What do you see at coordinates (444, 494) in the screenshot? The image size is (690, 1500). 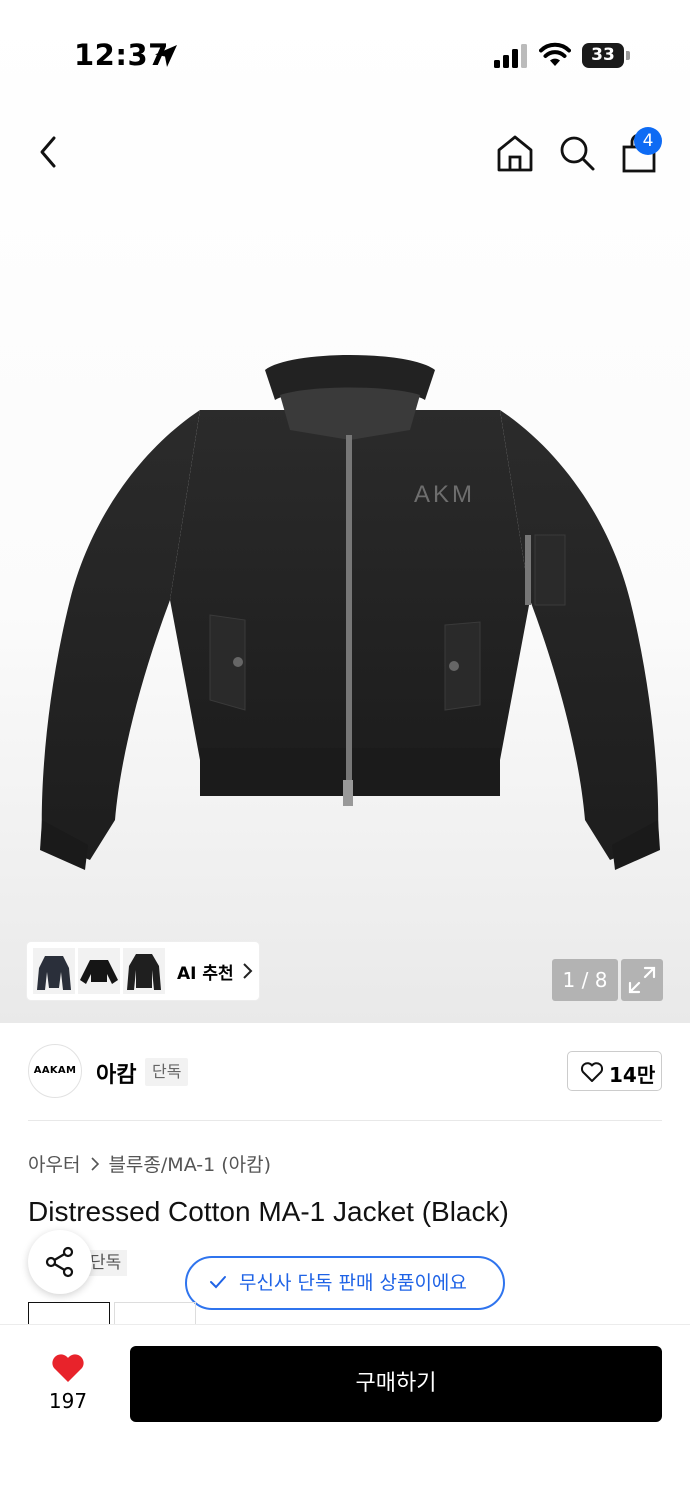 I see `jacket-print-text: AKM` at bounding box center [444, 494].